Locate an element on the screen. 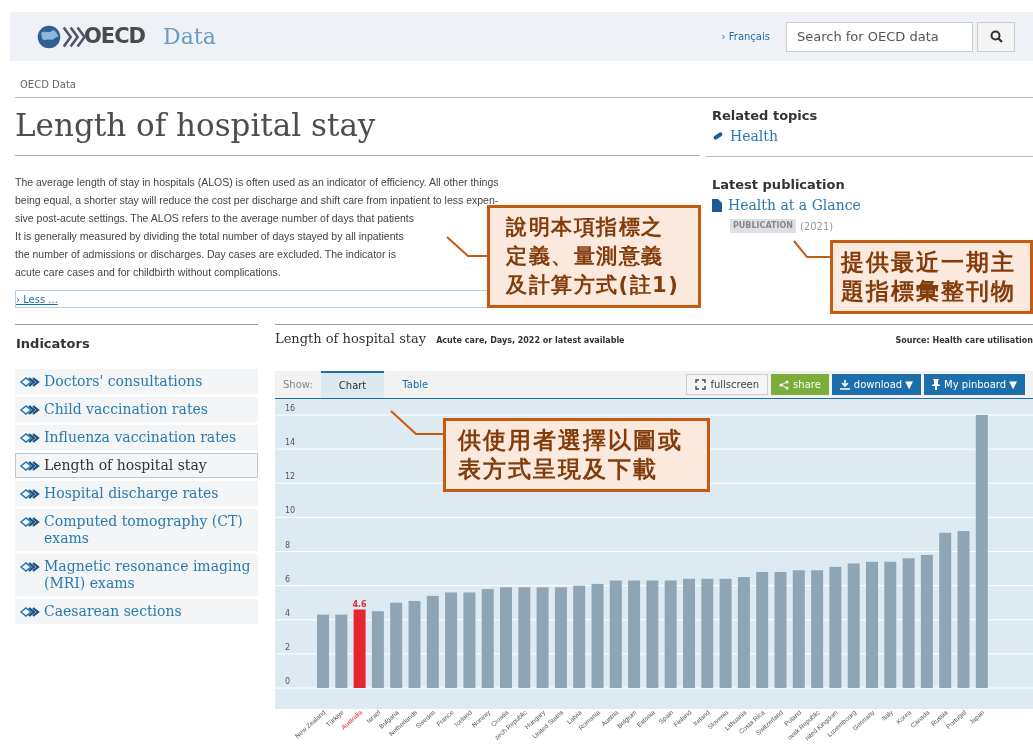  indicator-item: Hospital discharge rates is located at coordinates (136, 493).